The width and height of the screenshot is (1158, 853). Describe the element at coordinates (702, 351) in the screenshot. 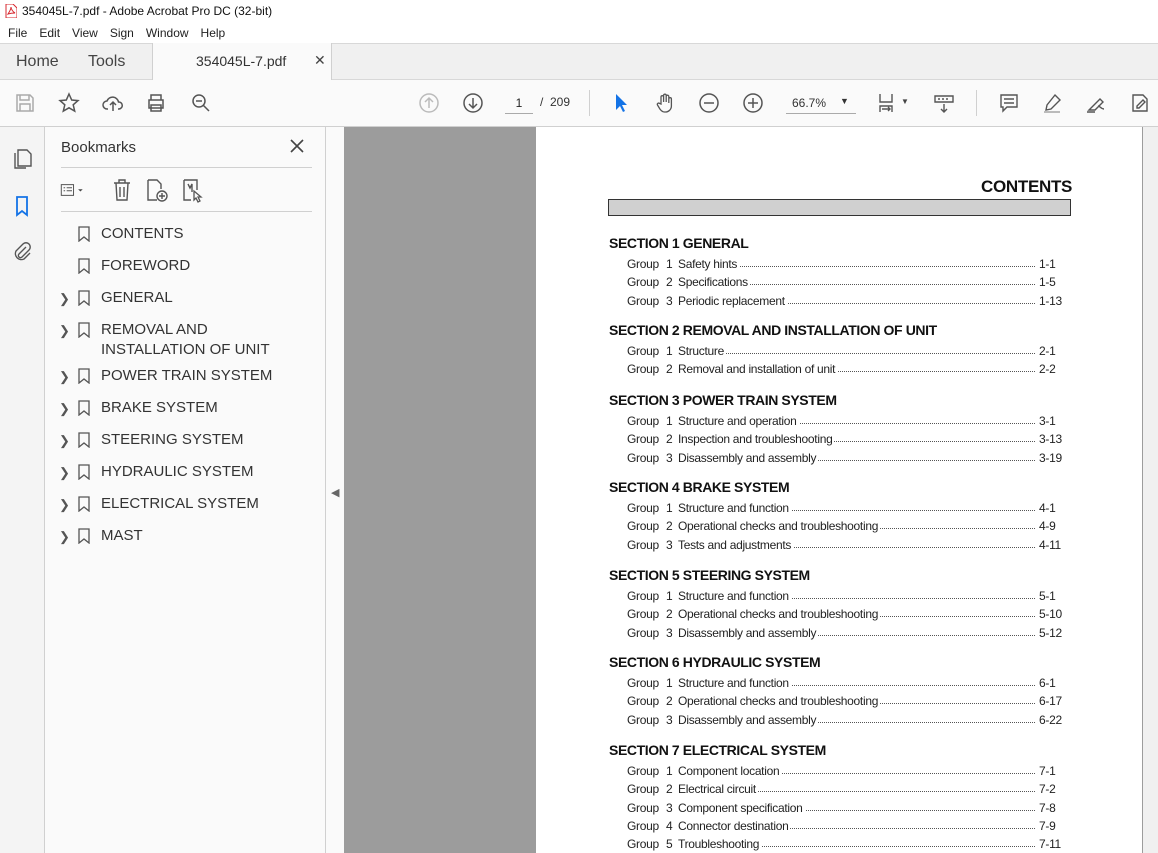

I see `group-title: Structure` at that location.